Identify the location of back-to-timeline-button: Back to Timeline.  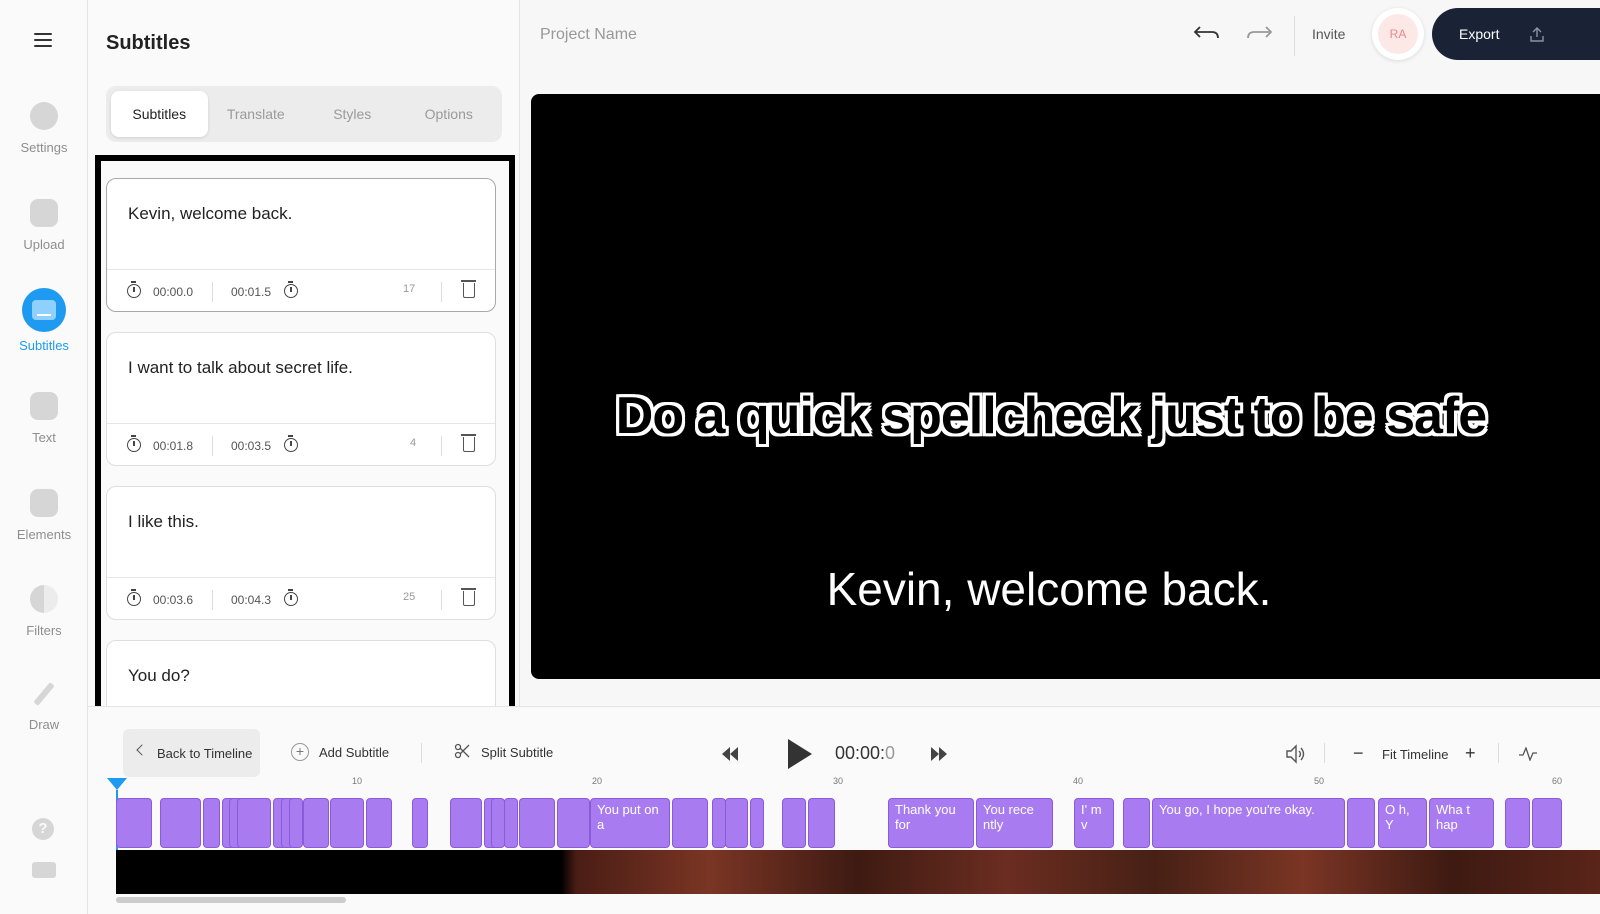
(191, 753).